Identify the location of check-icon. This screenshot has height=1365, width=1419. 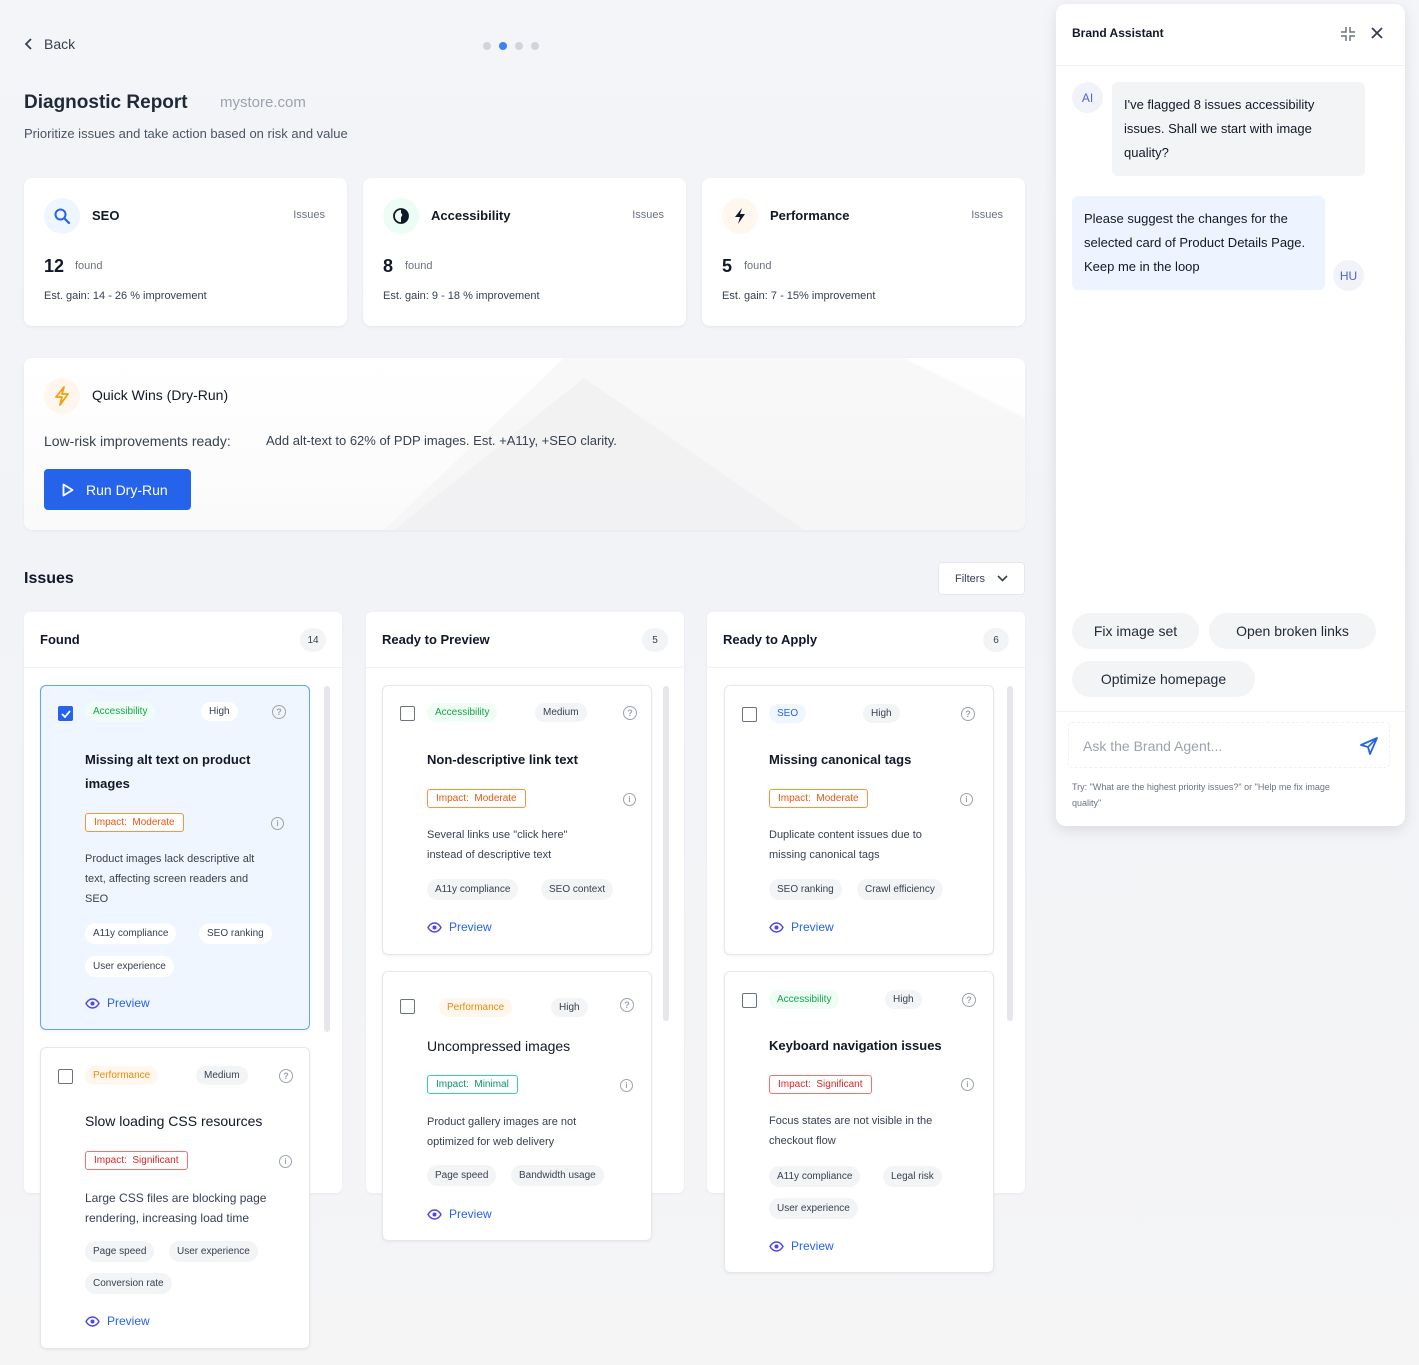
(65, 713).